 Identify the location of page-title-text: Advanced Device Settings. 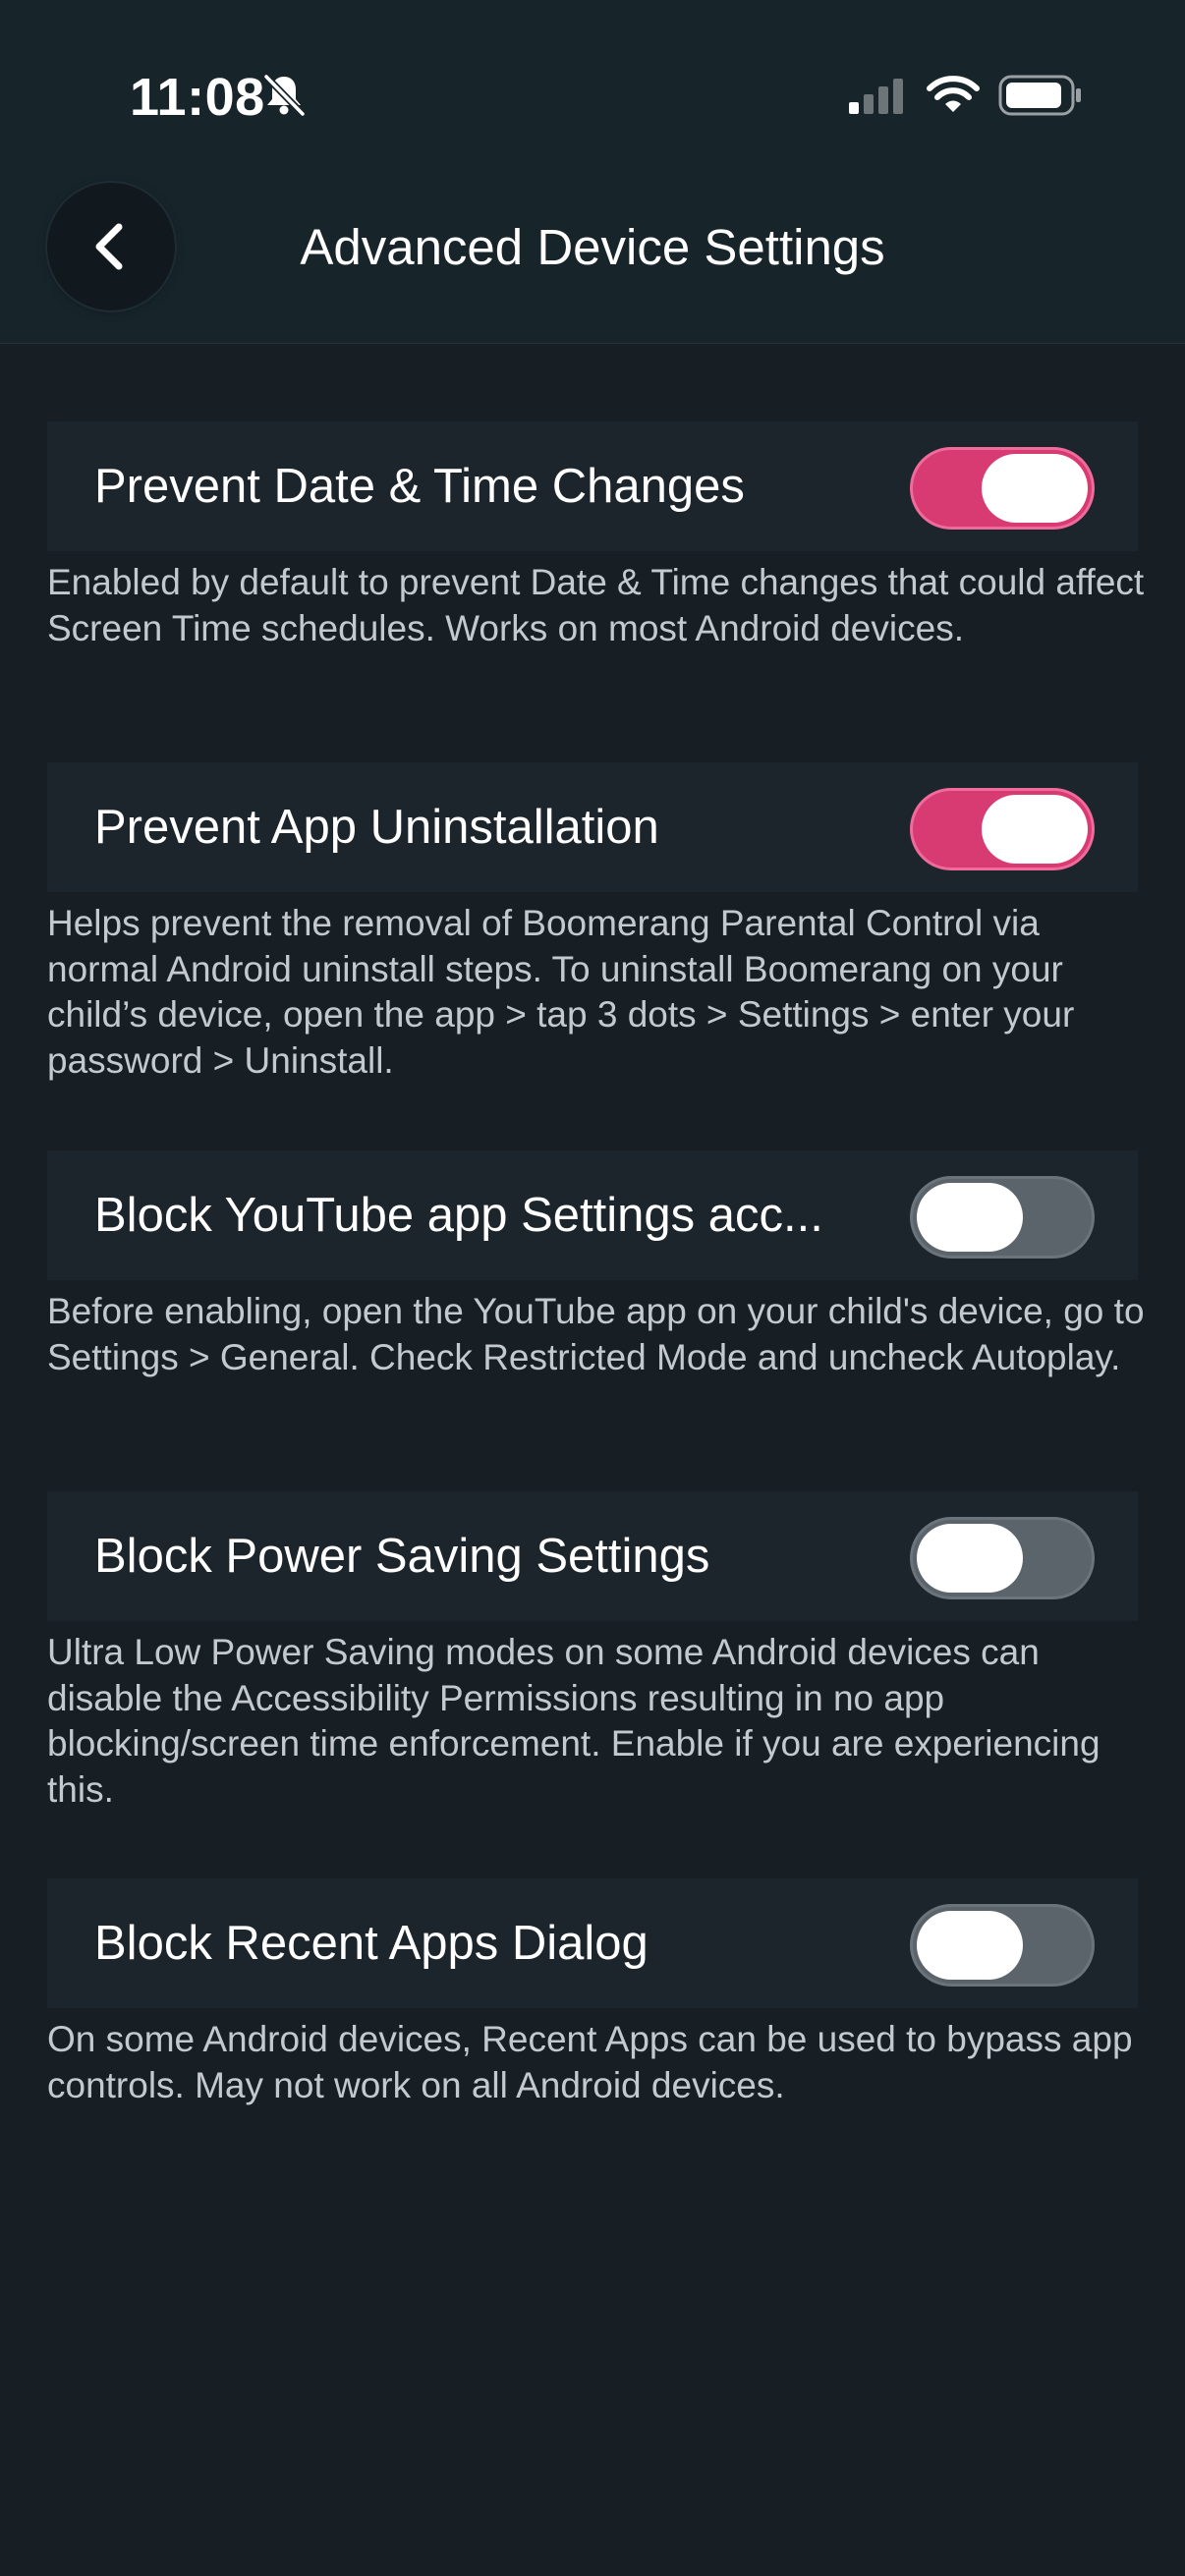
(592, 247).